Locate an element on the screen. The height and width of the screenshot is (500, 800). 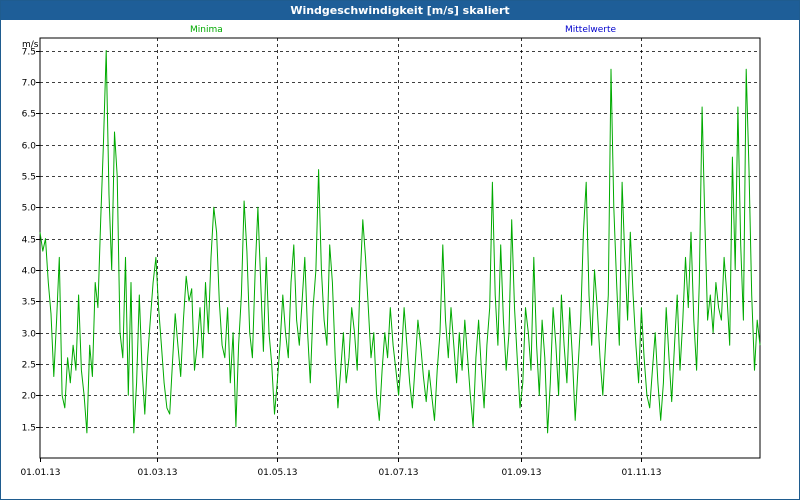
y-tick-label: 5.0 is located at coordinates (29, 209).